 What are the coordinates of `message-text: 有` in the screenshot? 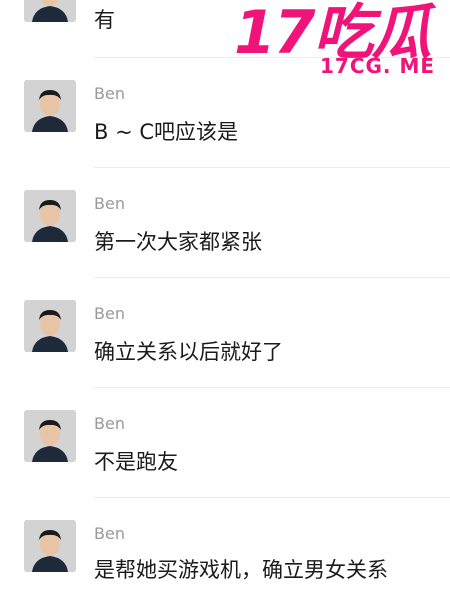 It's located at (104, 20).